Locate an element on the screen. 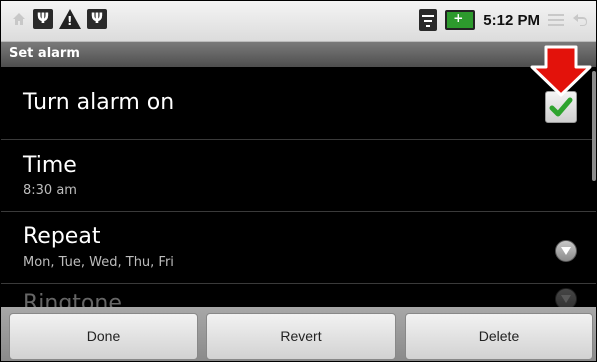 Image resolution: width=597 pixels, height=362 pixels. time-label: Time is located at coordinates (50, 165).